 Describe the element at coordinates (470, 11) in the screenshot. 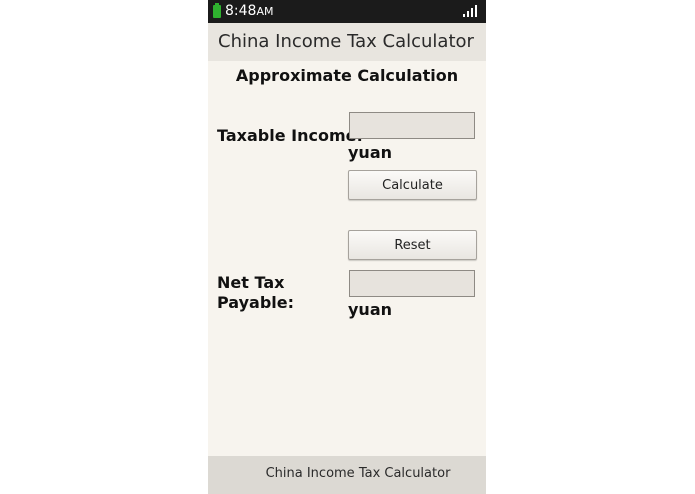

I see `signal-icon` at that location.